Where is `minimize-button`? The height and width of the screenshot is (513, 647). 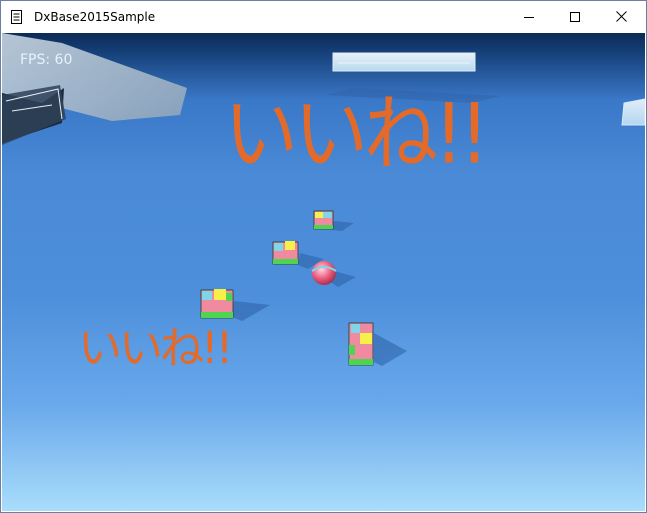 minimize-button is located at coordinates (529, 16).